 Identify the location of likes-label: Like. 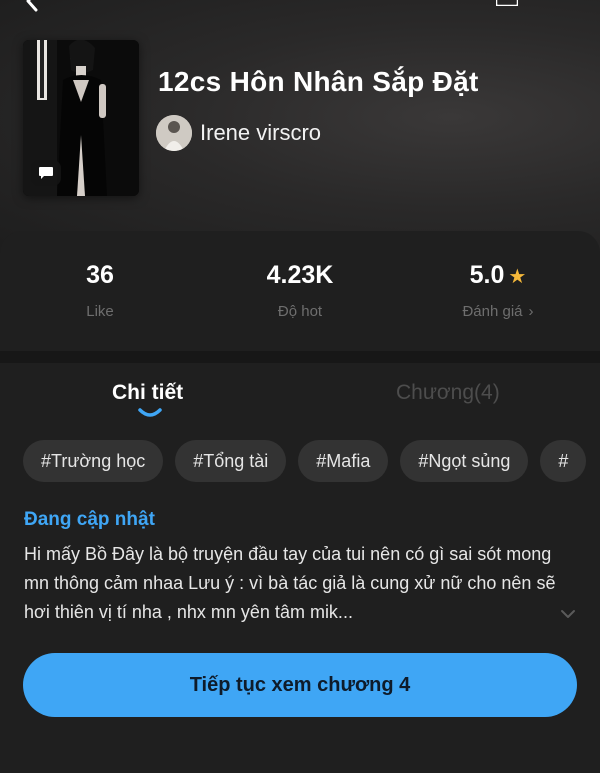
(100, 311).